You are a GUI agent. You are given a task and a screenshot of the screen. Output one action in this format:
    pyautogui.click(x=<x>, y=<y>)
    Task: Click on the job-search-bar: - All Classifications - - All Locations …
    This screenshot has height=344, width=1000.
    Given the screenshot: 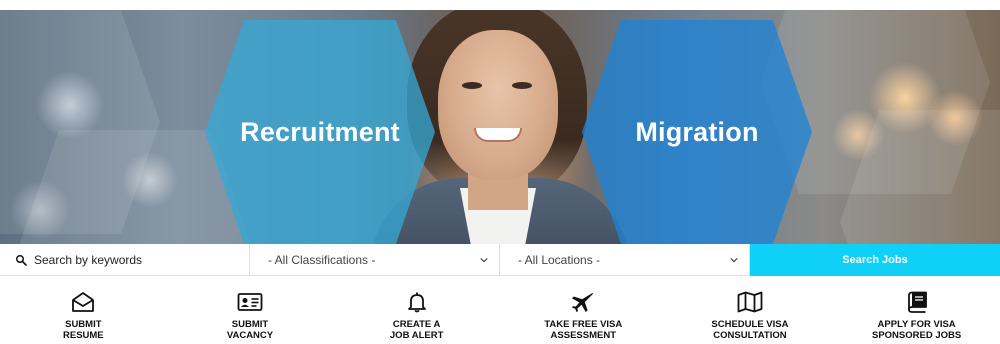 What is the action you would take?
    pyautogui.click(x=500, y=260)
    